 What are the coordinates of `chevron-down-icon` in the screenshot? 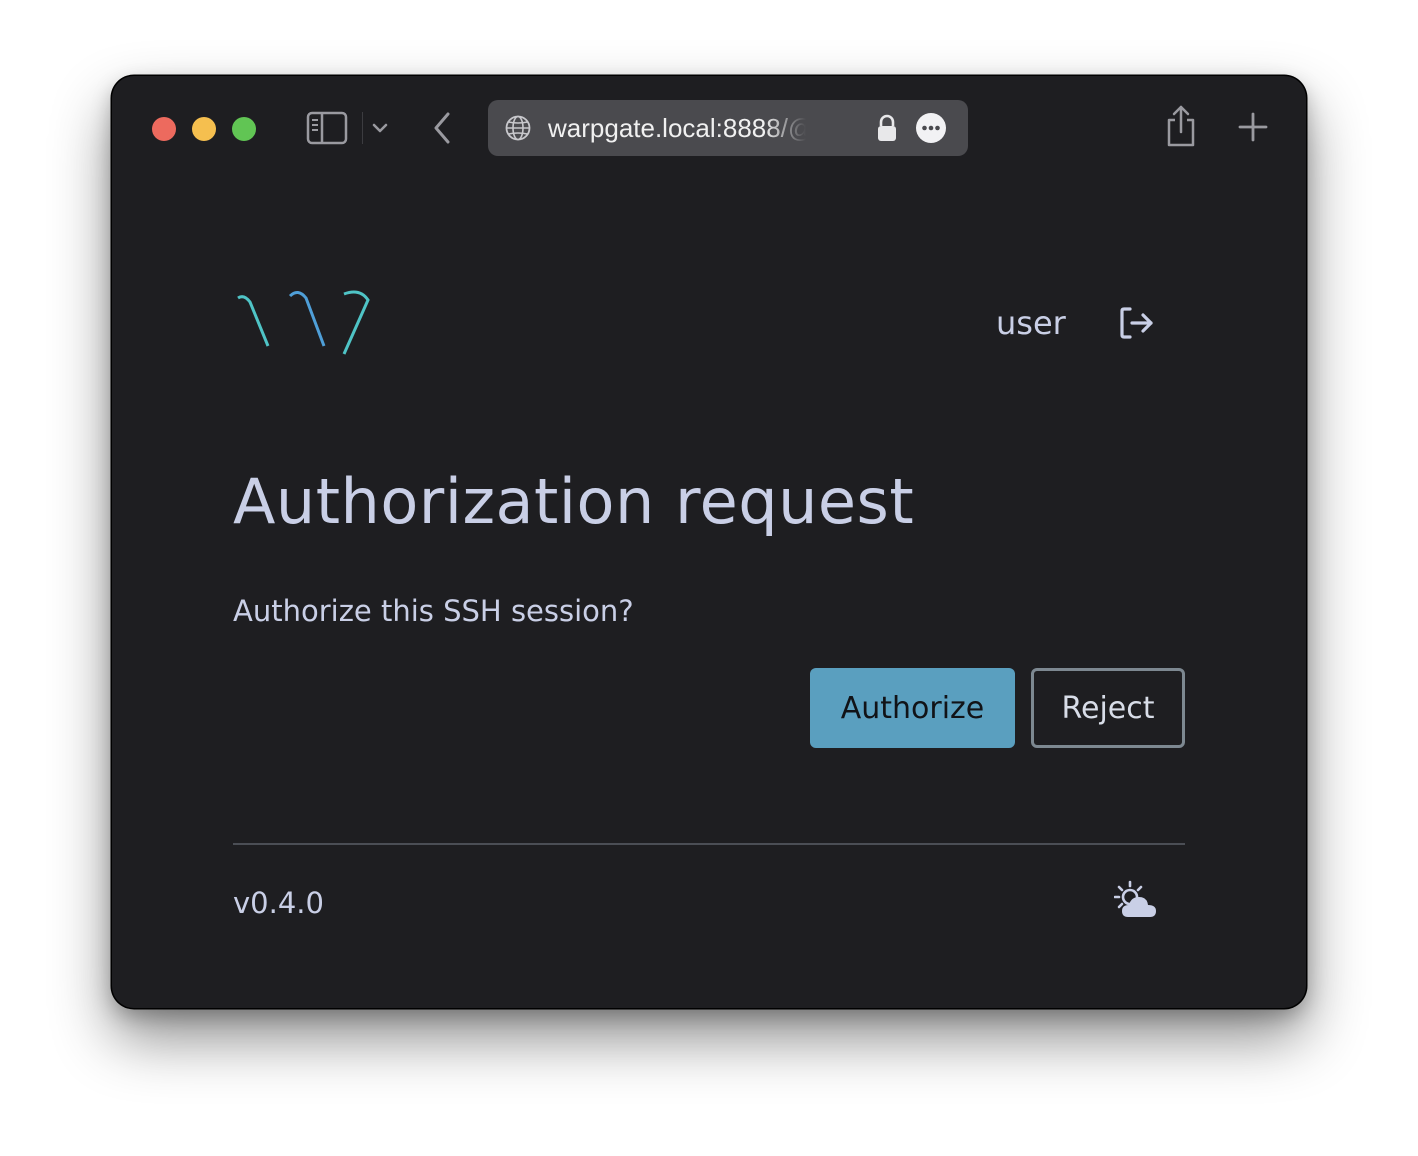 It's located at (380, 128).